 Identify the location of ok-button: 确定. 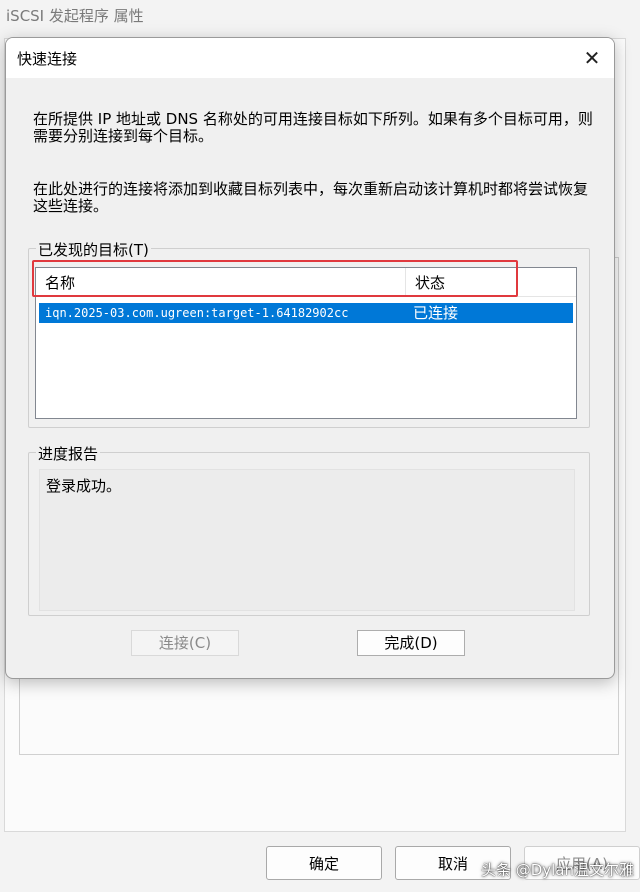
(324, 863).